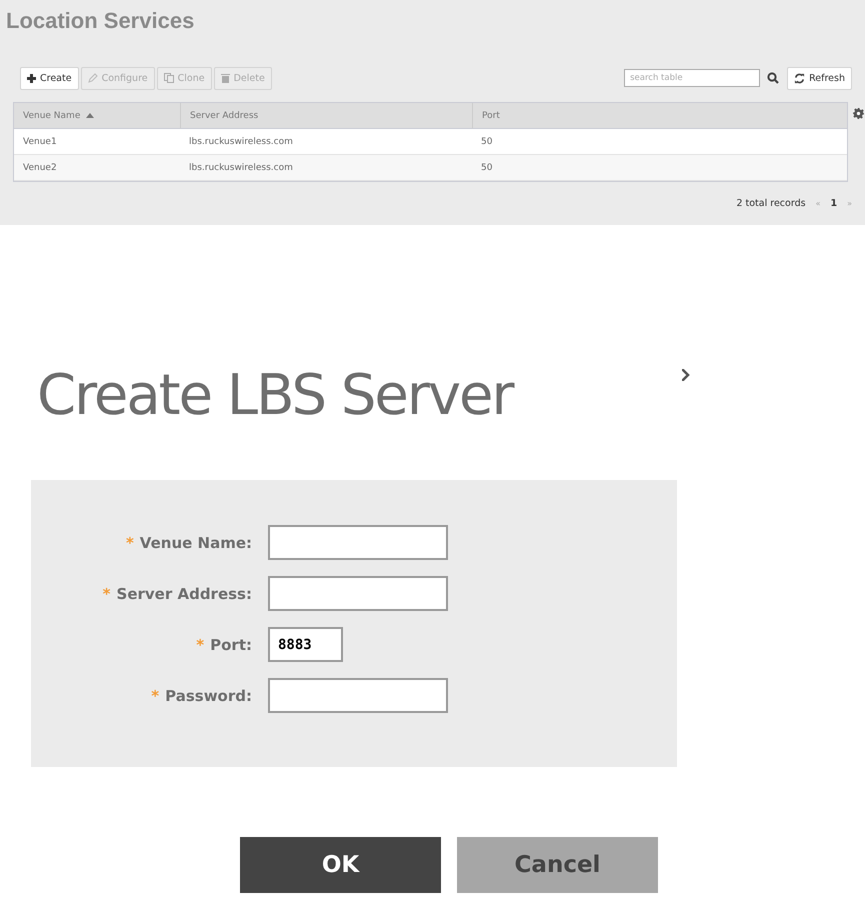 The height and width of the screenshot is (915, 865). Describe the element at coordinates (49, 78) in the screenshot. I see `create-button: Create` at that location.